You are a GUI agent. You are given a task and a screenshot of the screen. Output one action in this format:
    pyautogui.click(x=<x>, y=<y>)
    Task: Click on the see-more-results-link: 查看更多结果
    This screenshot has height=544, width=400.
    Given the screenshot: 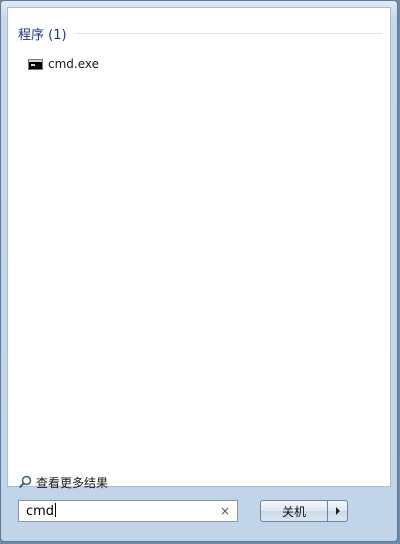 What is the action you would take?
    pyautogui.click(x=63, y=482)
    